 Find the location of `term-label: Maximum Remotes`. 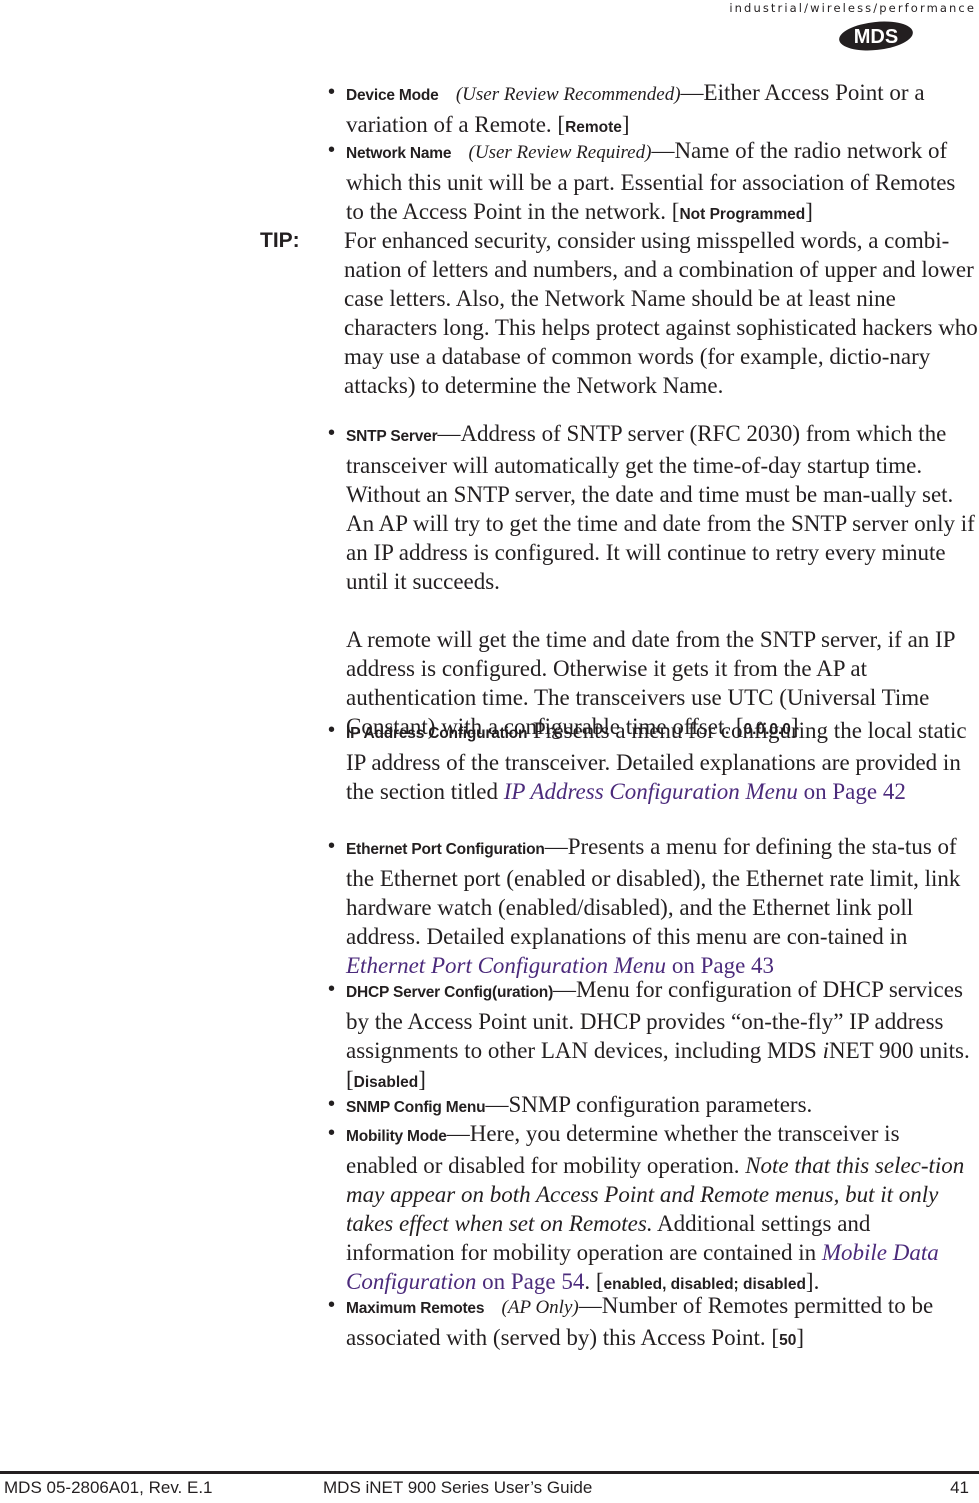

term-label: Maximum Remotes is located at coordinates (415, 1308).